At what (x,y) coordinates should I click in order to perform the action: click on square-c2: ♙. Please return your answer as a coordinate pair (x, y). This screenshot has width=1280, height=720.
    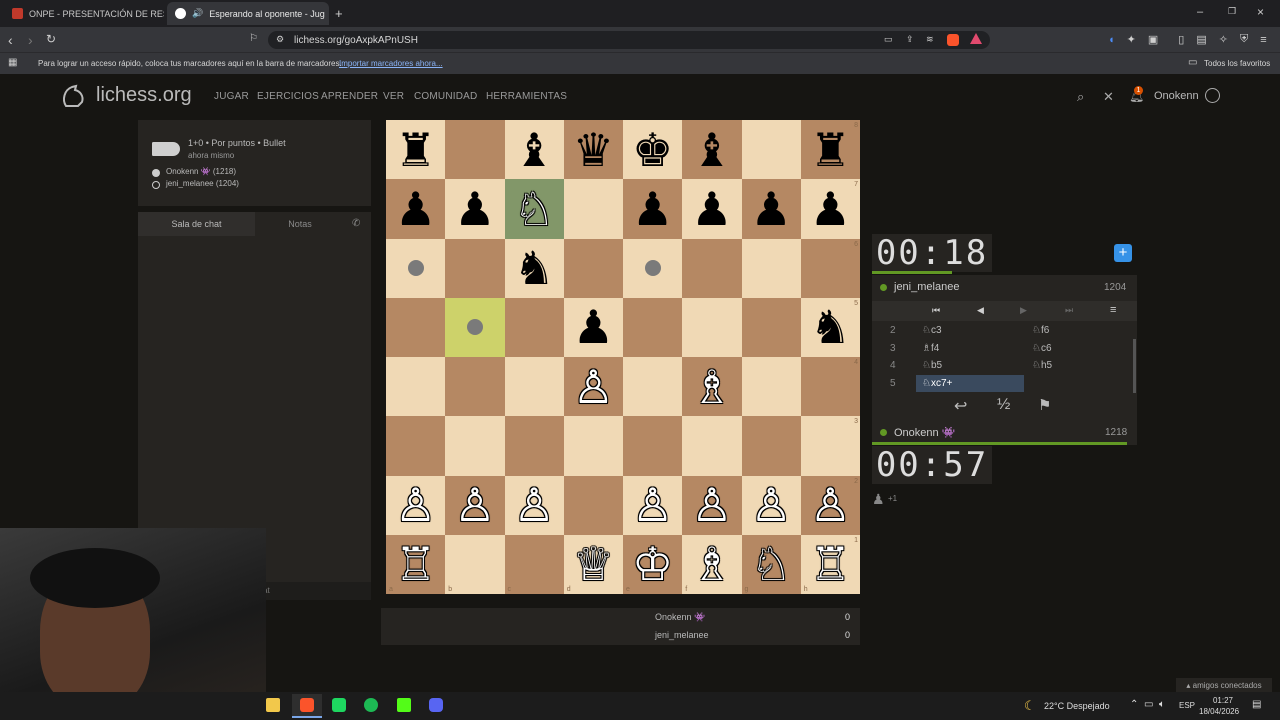
    Looking at the image, I should click on (534, 505).